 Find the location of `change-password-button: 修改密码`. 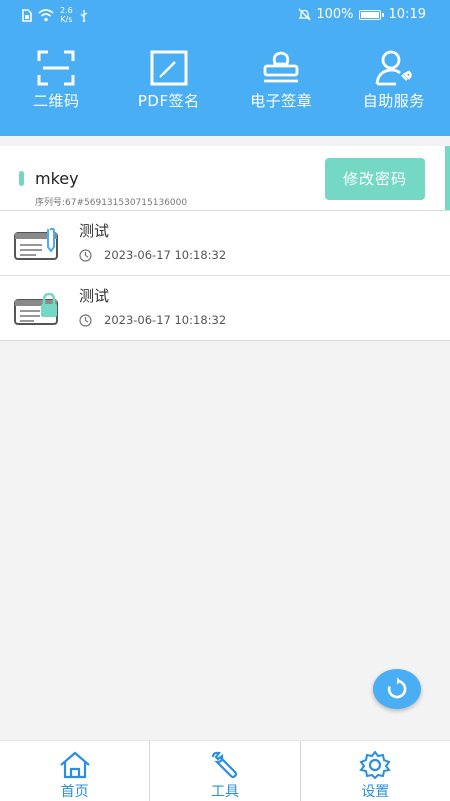

change-password-button: 修改密码 is located at coordinates (375, 179).